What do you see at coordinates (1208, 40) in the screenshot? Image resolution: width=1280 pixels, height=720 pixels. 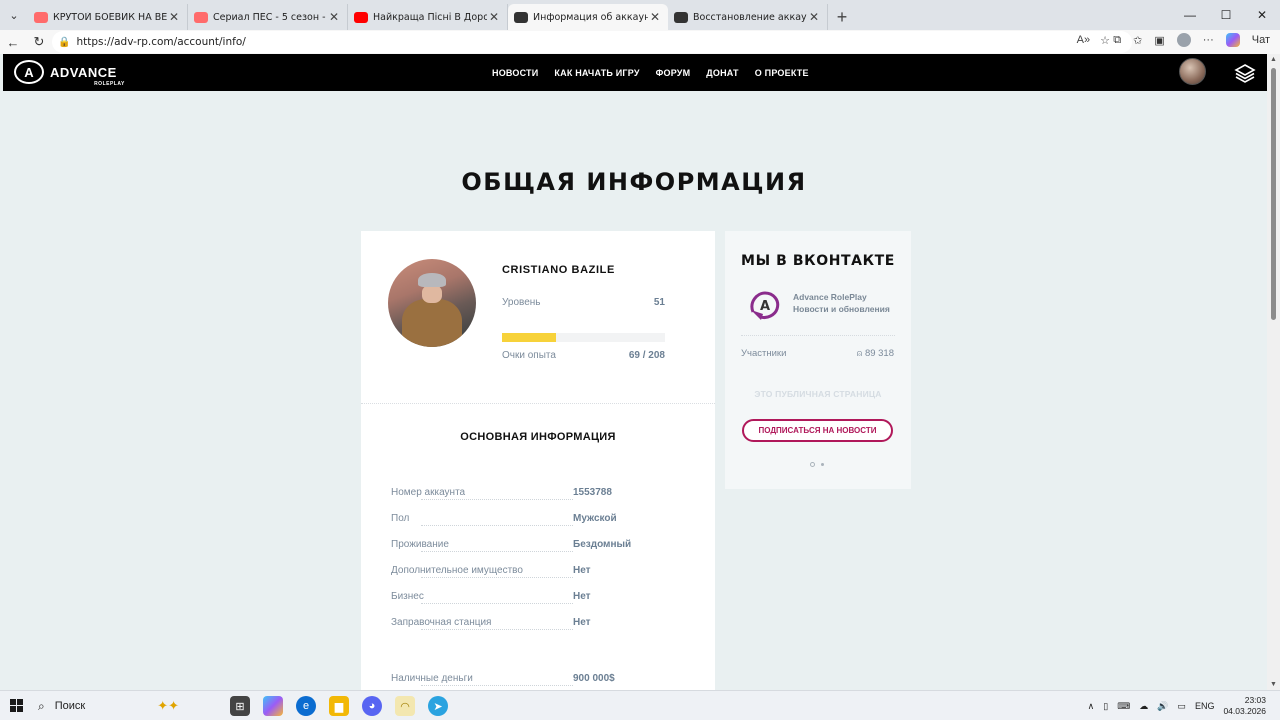 I see `more-menu-icon: ···` at bounding box center [1208, 40].